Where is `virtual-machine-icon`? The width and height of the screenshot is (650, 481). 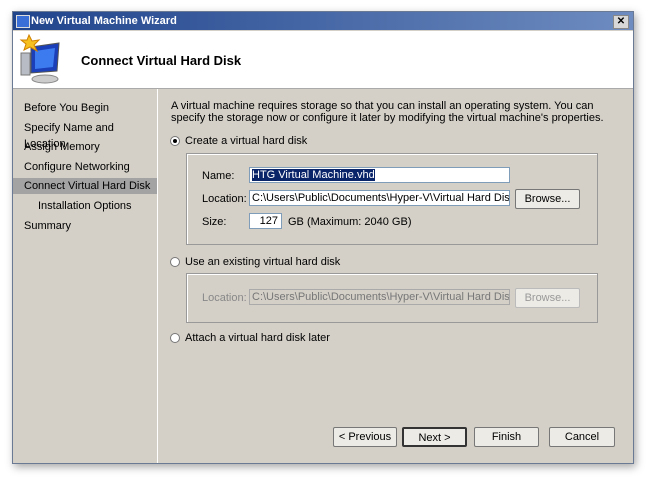 virtual-machine-icon is located at coordinates (39, 58).